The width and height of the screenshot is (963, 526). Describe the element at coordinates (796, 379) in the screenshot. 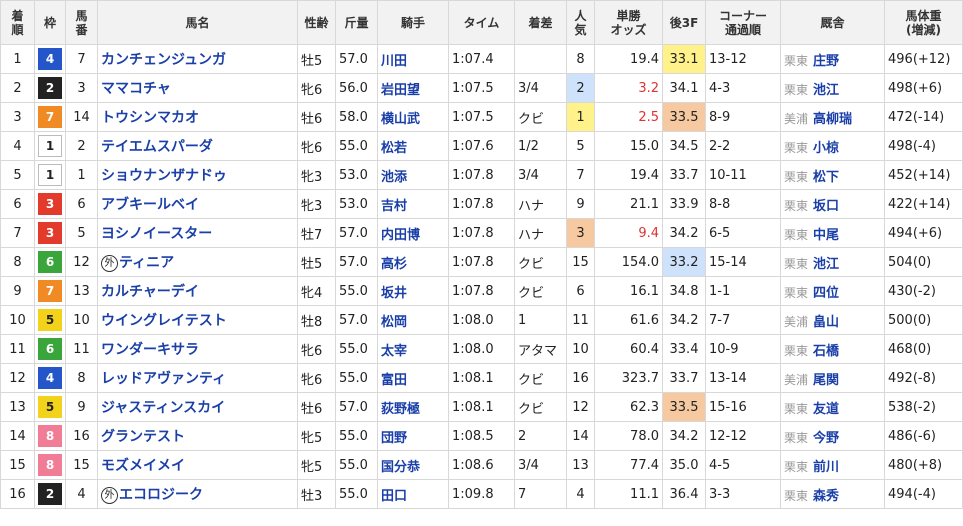

I see `trainer-area: 美浦` at that location.